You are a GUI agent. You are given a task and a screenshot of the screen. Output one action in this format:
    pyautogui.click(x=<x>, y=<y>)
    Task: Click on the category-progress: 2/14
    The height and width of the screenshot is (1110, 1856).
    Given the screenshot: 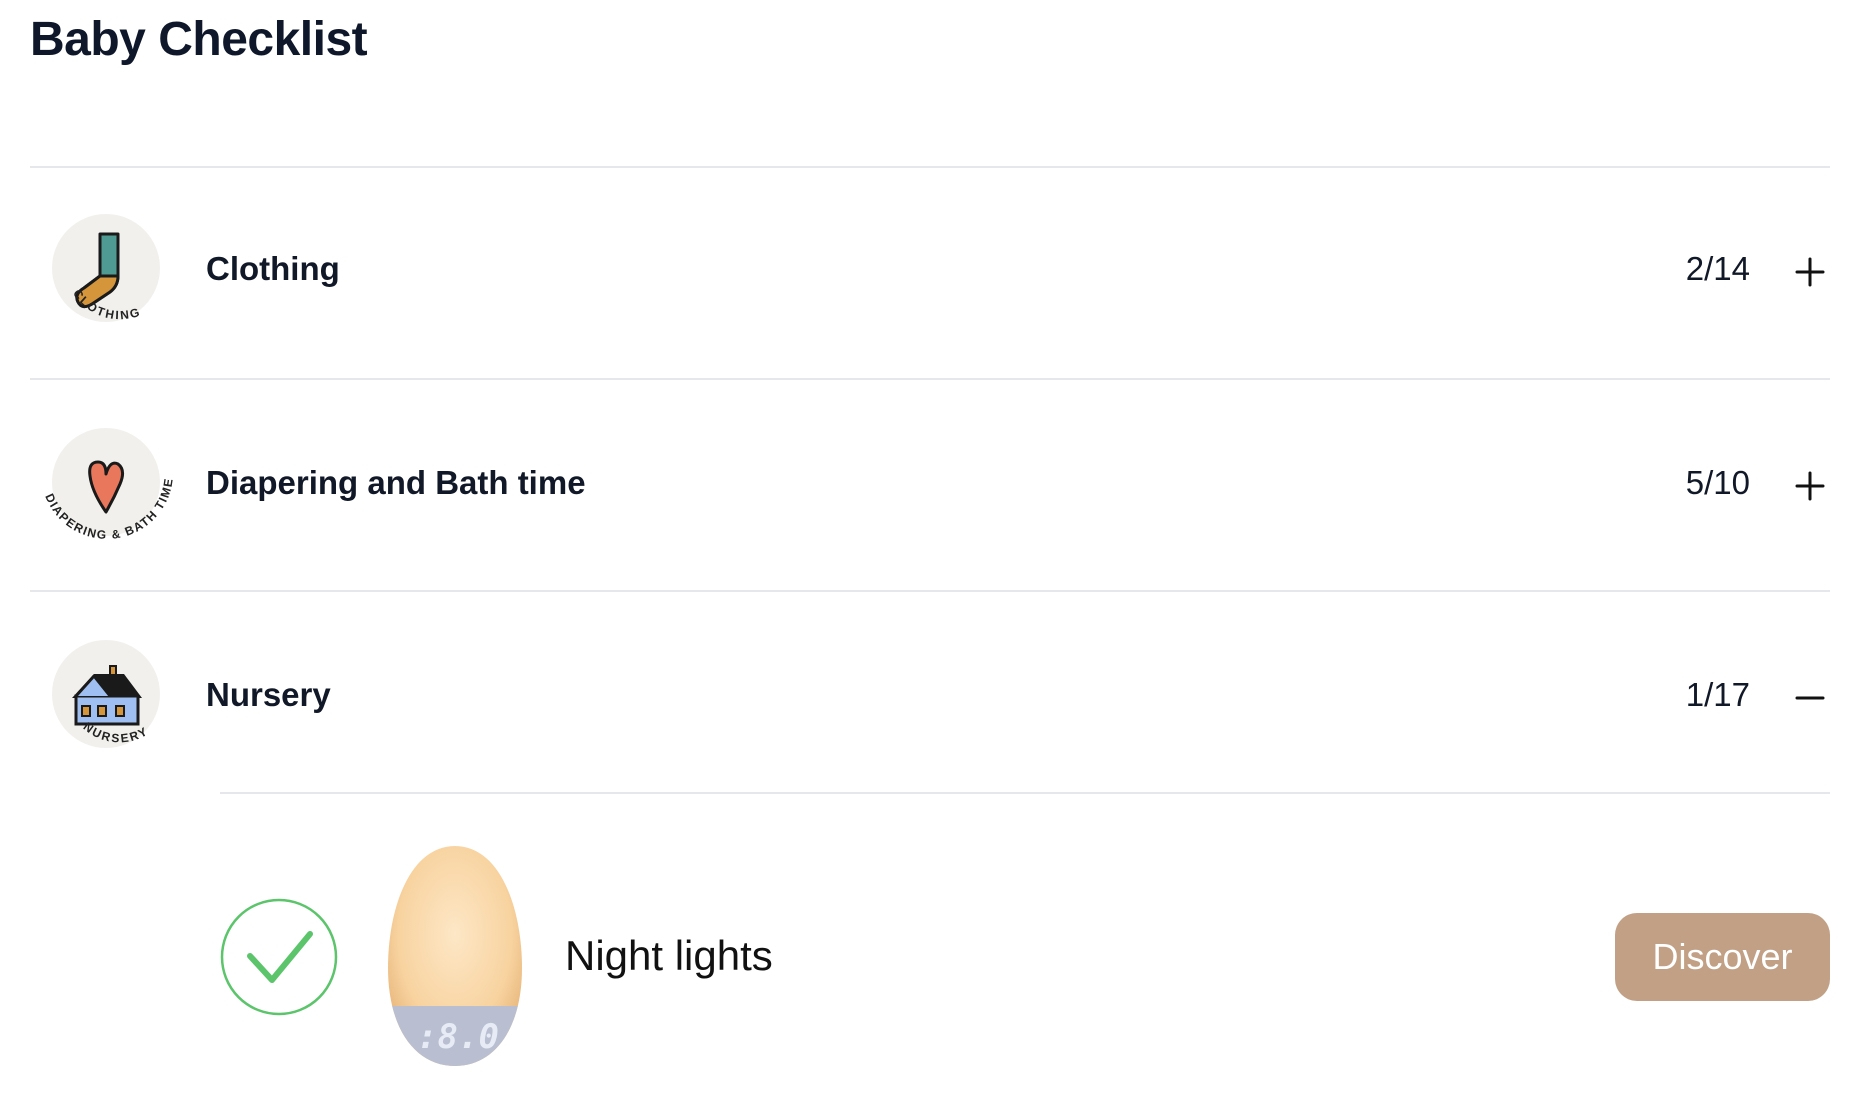 What is the action you would take?
    pyautogui.click(x=1717, y=268)
    